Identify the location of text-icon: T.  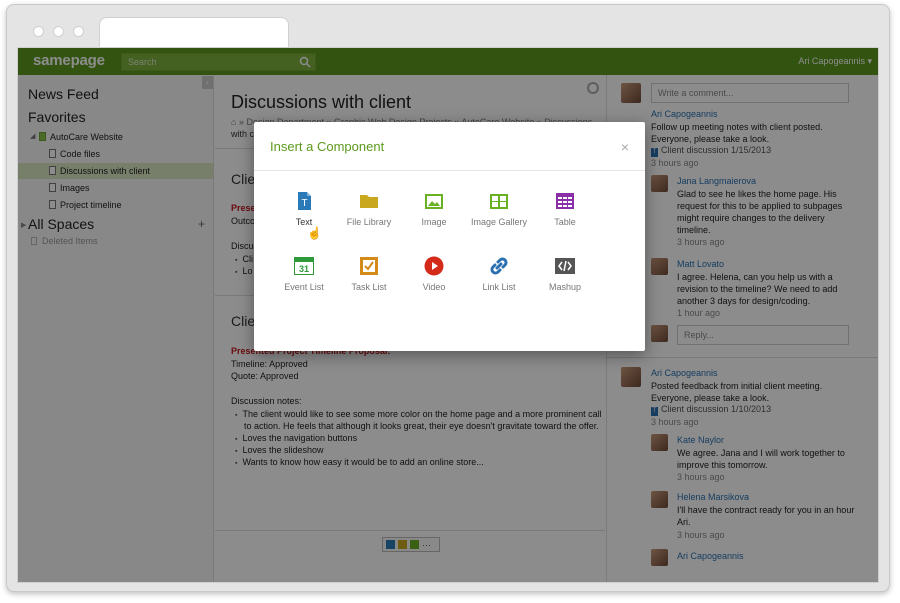
(304, 201).